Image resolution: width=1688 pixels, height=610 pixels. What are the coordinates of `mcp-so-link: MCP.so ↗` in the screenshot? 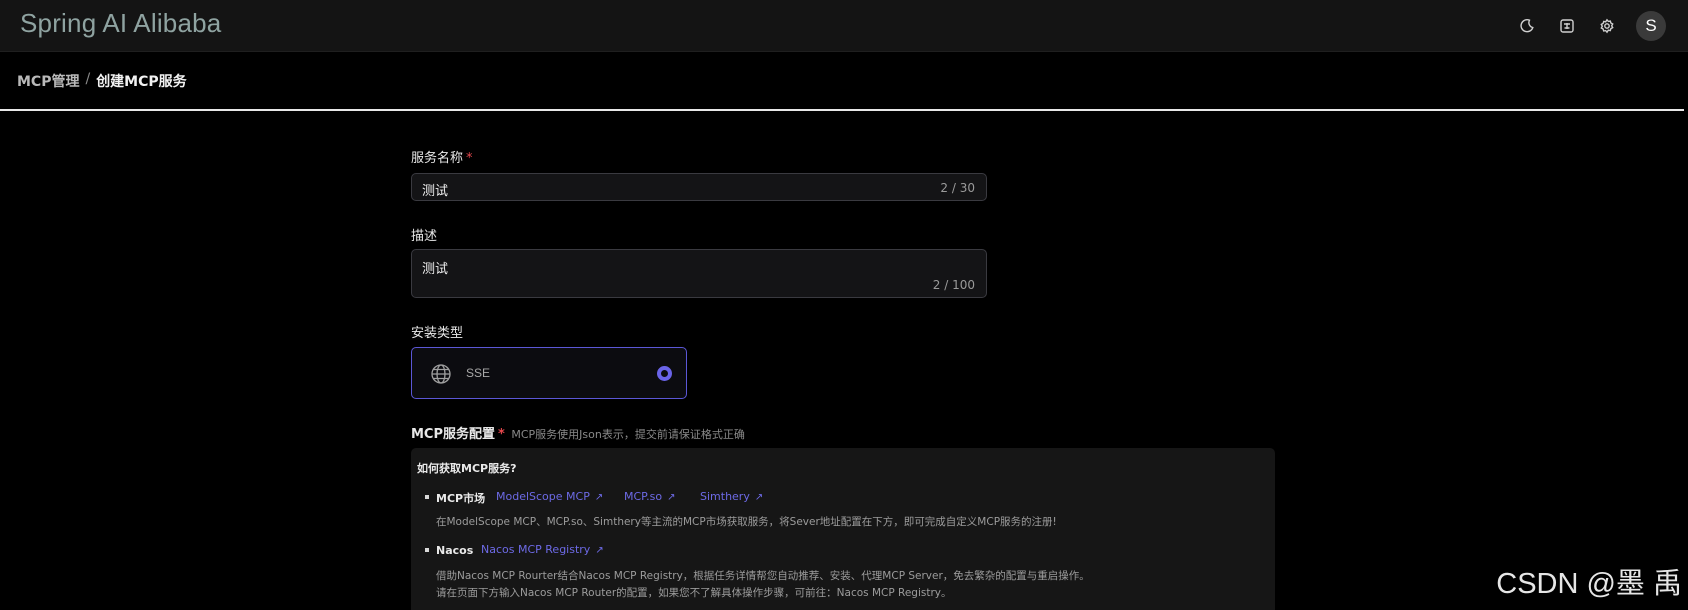 It's located at (649, 496).